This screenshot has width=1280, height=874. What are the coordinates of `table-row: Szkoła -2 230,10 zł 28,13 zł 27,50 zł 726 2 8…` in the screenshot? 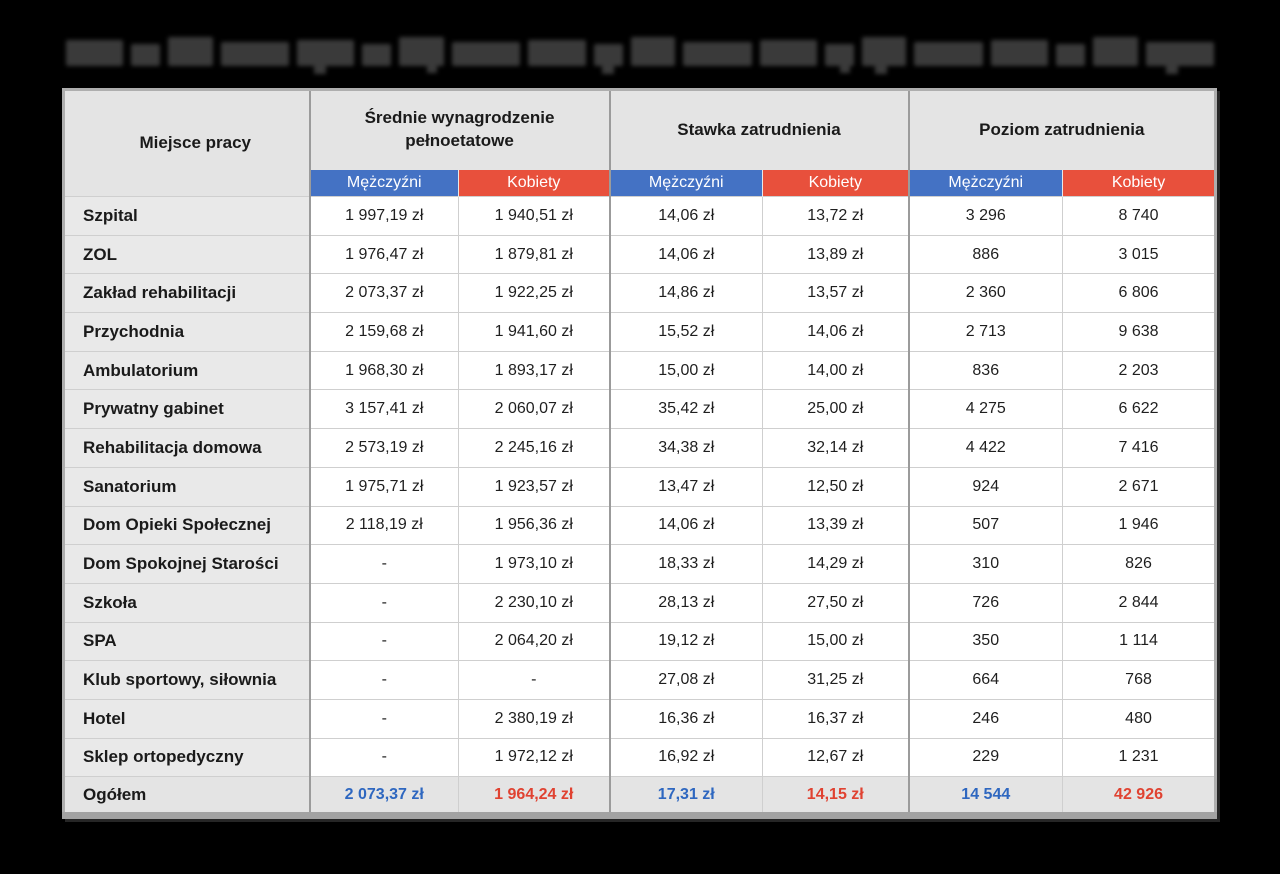 It's located at (639, 602).